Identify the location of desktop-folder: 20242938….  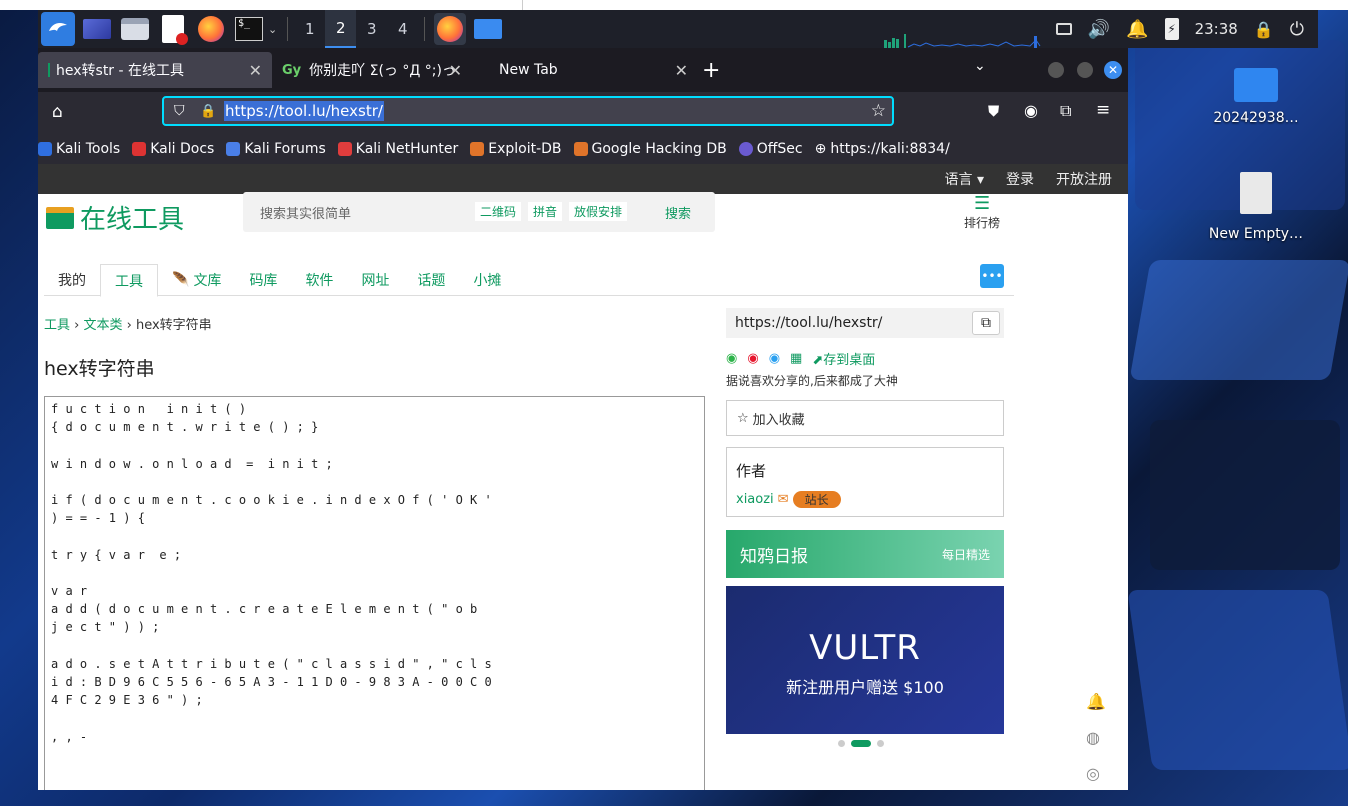
(1256, 97).